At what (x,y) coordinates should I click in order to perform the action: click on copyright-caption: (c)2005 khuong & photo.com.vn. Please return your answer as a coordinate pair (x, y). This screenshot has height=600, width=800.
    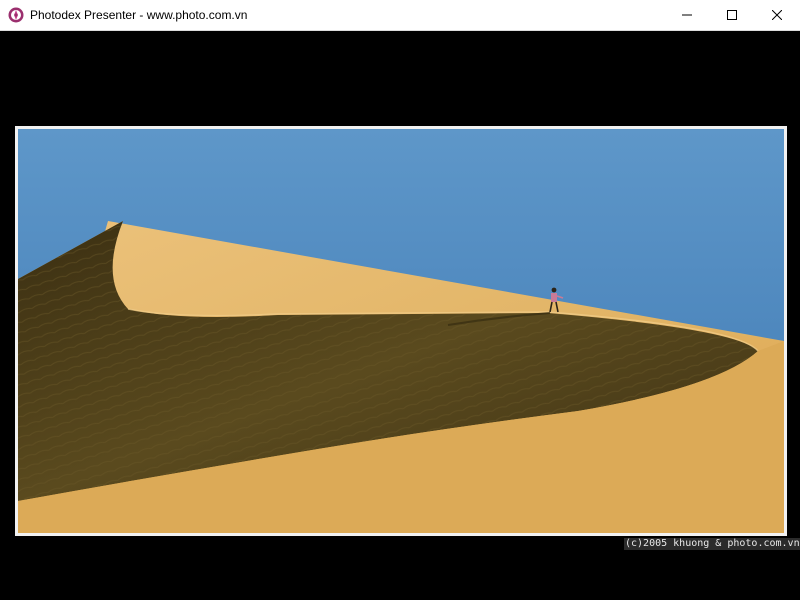
    Looking at the image, I should click on (712, 544).